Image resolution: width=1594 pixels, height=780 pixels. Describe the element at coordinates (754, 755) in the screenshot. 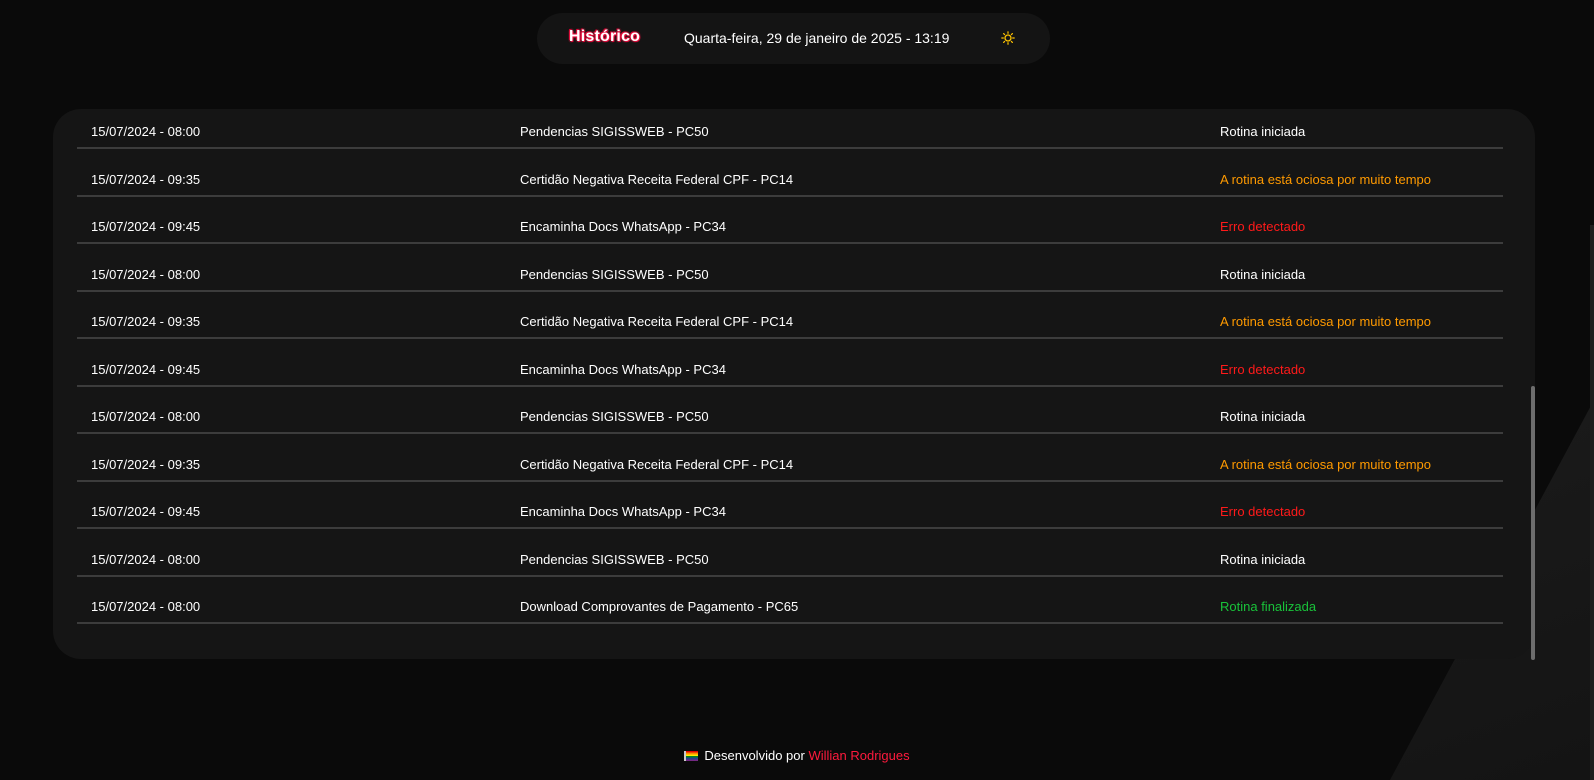

I see `footer-prefix: Desenvolvido por` at that location.